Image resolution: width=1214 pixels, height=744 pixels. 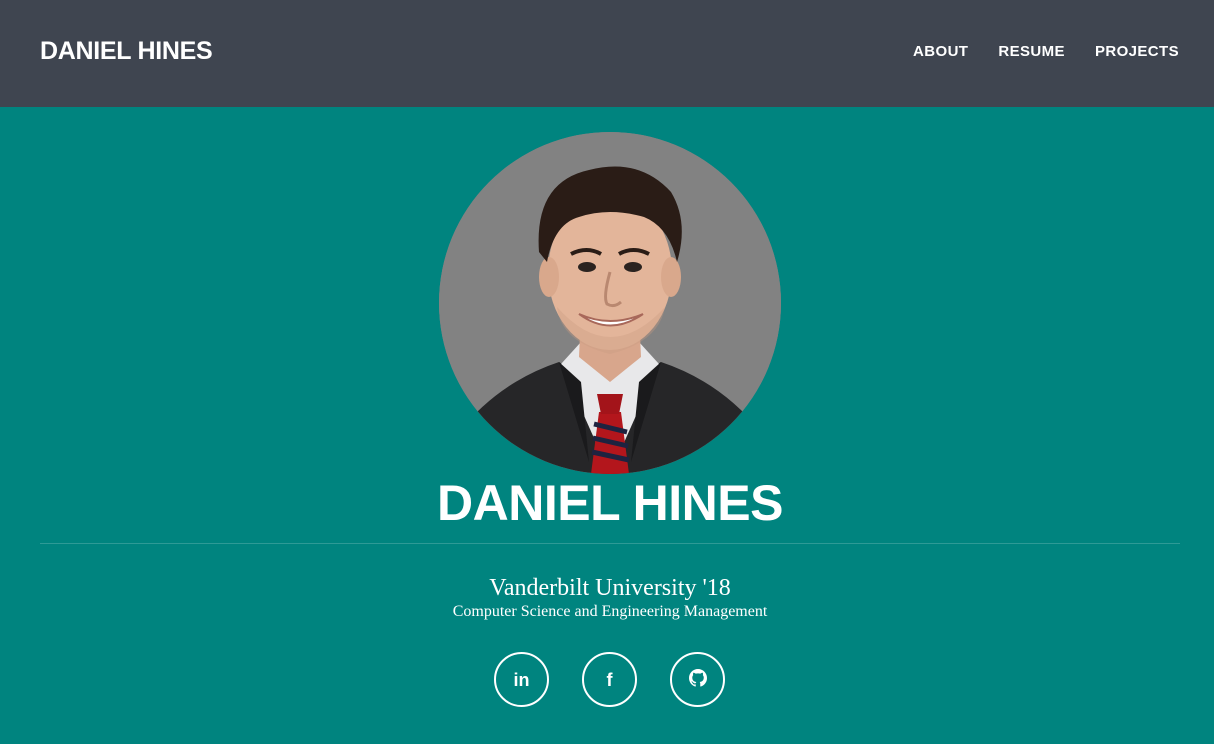 What do you see at coordinates (610, 588) in the screenshot?
I see `school-text: Vanderbilt University '18` at bounding box center [610, 588].